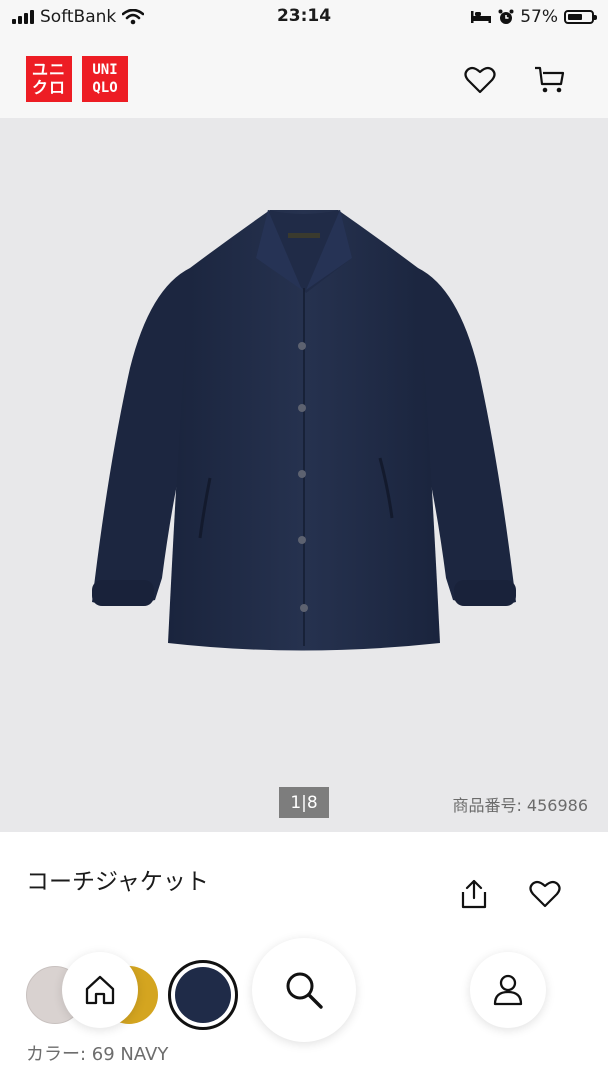 The width and height of the screenshot is (608, 1080). I want to click on app-header: ユニ クロ UNI QLO, so click(304, 76).